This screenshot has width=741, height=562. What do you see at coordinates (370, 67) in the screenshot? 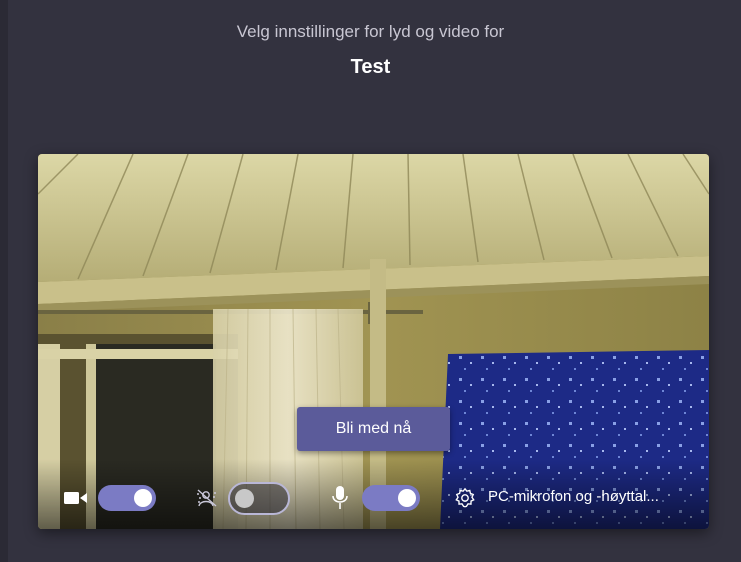
I see `meeting-title: Test` at bounding box center [370, 67].